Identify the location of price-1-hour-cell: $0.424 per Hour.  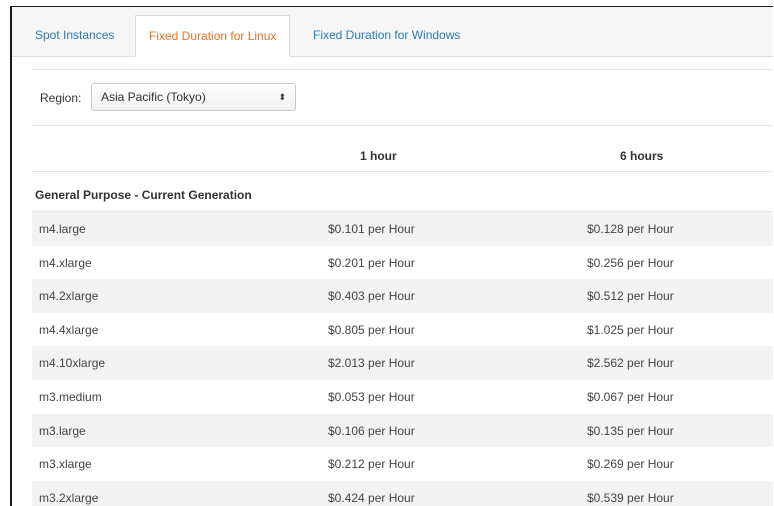
(371, 497).